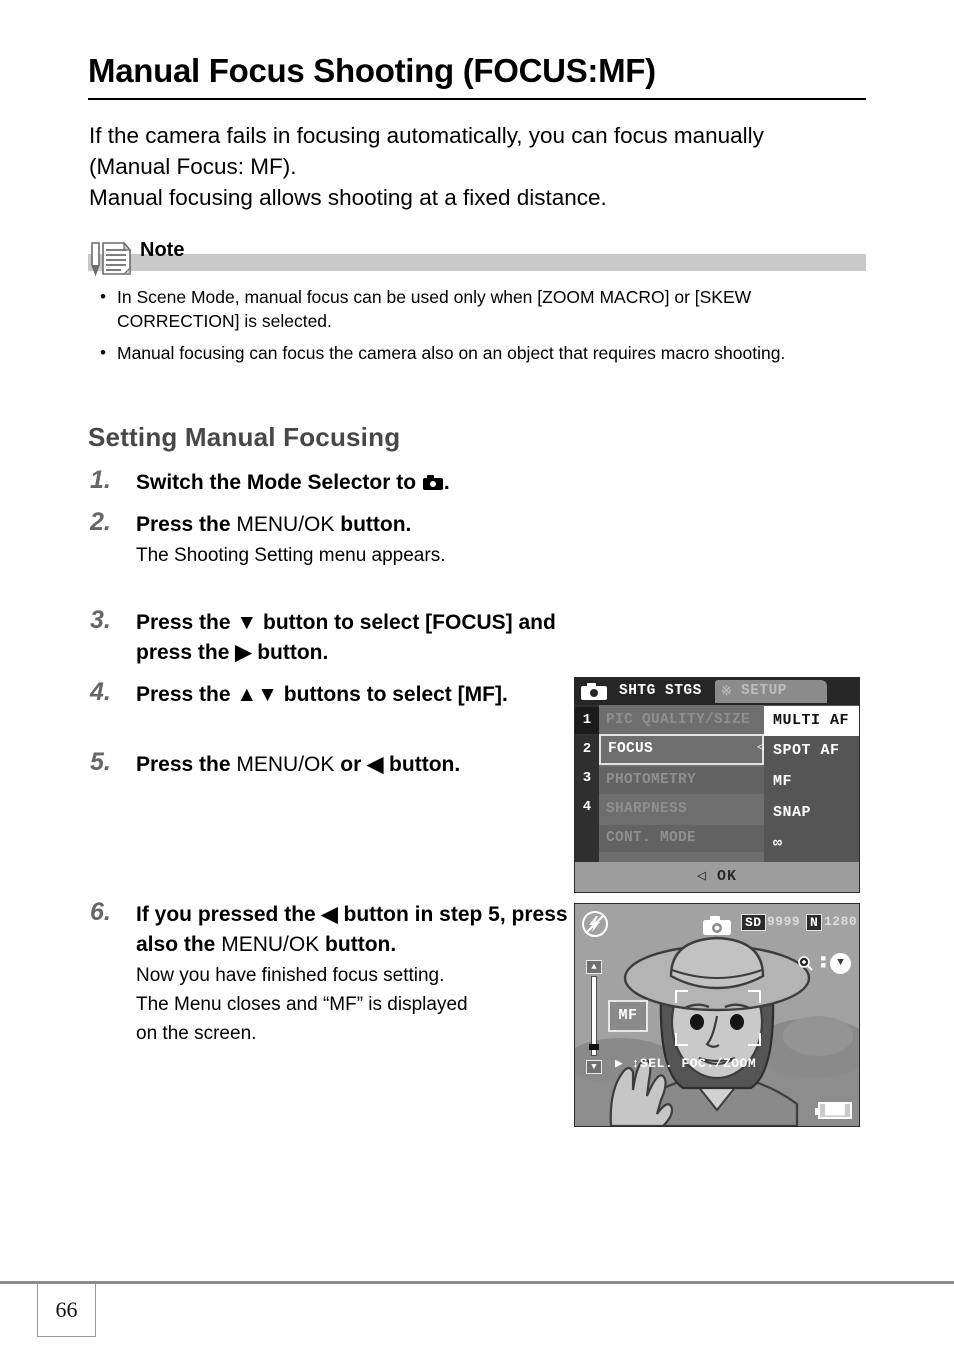 This screenshot has height=1351, width=954. I want to click on tab-setup-label: SETUP, so click(764, 691).